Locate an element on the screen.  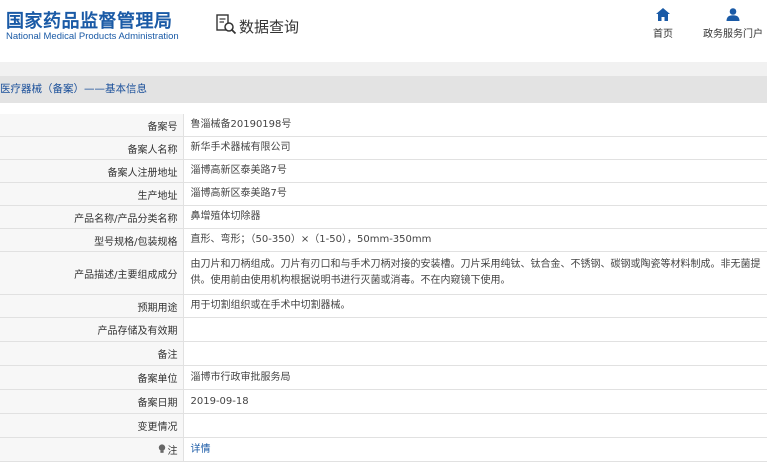
user-icon is located at coordinates (733, 14).